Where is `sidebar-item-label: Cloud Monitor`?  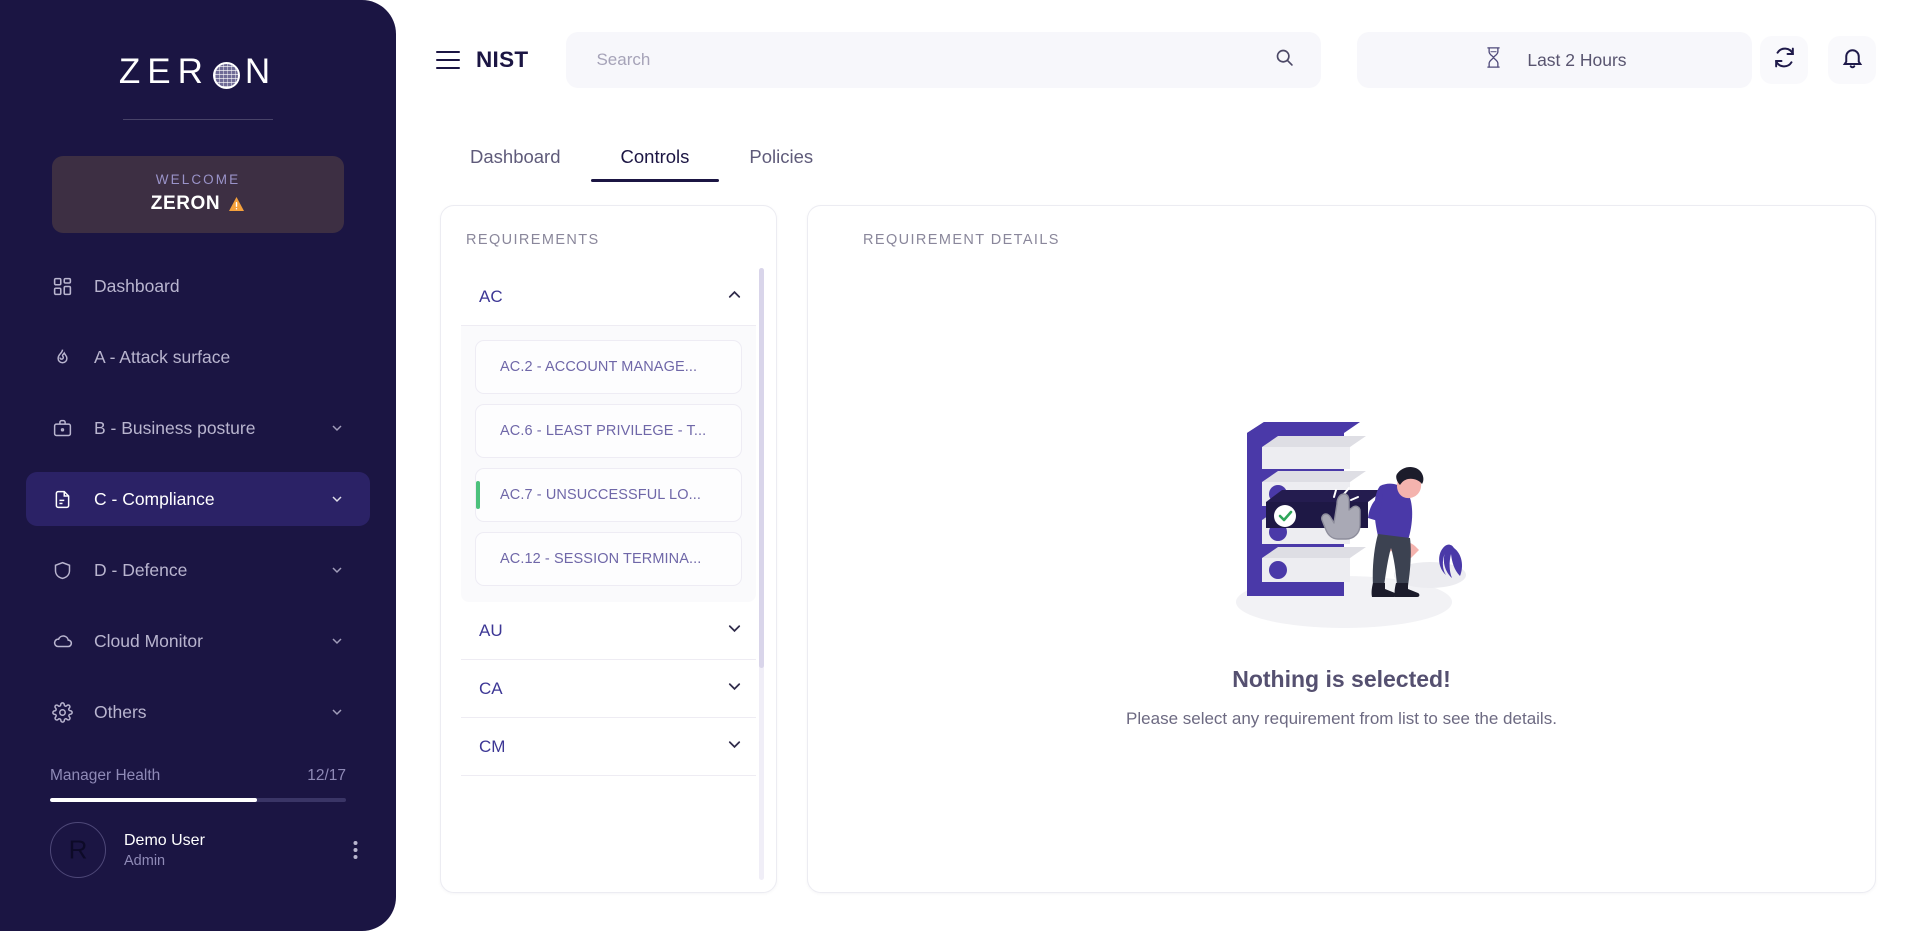 sidebar-item-label: Cloud Monitor is located at coordinates (148, 640).